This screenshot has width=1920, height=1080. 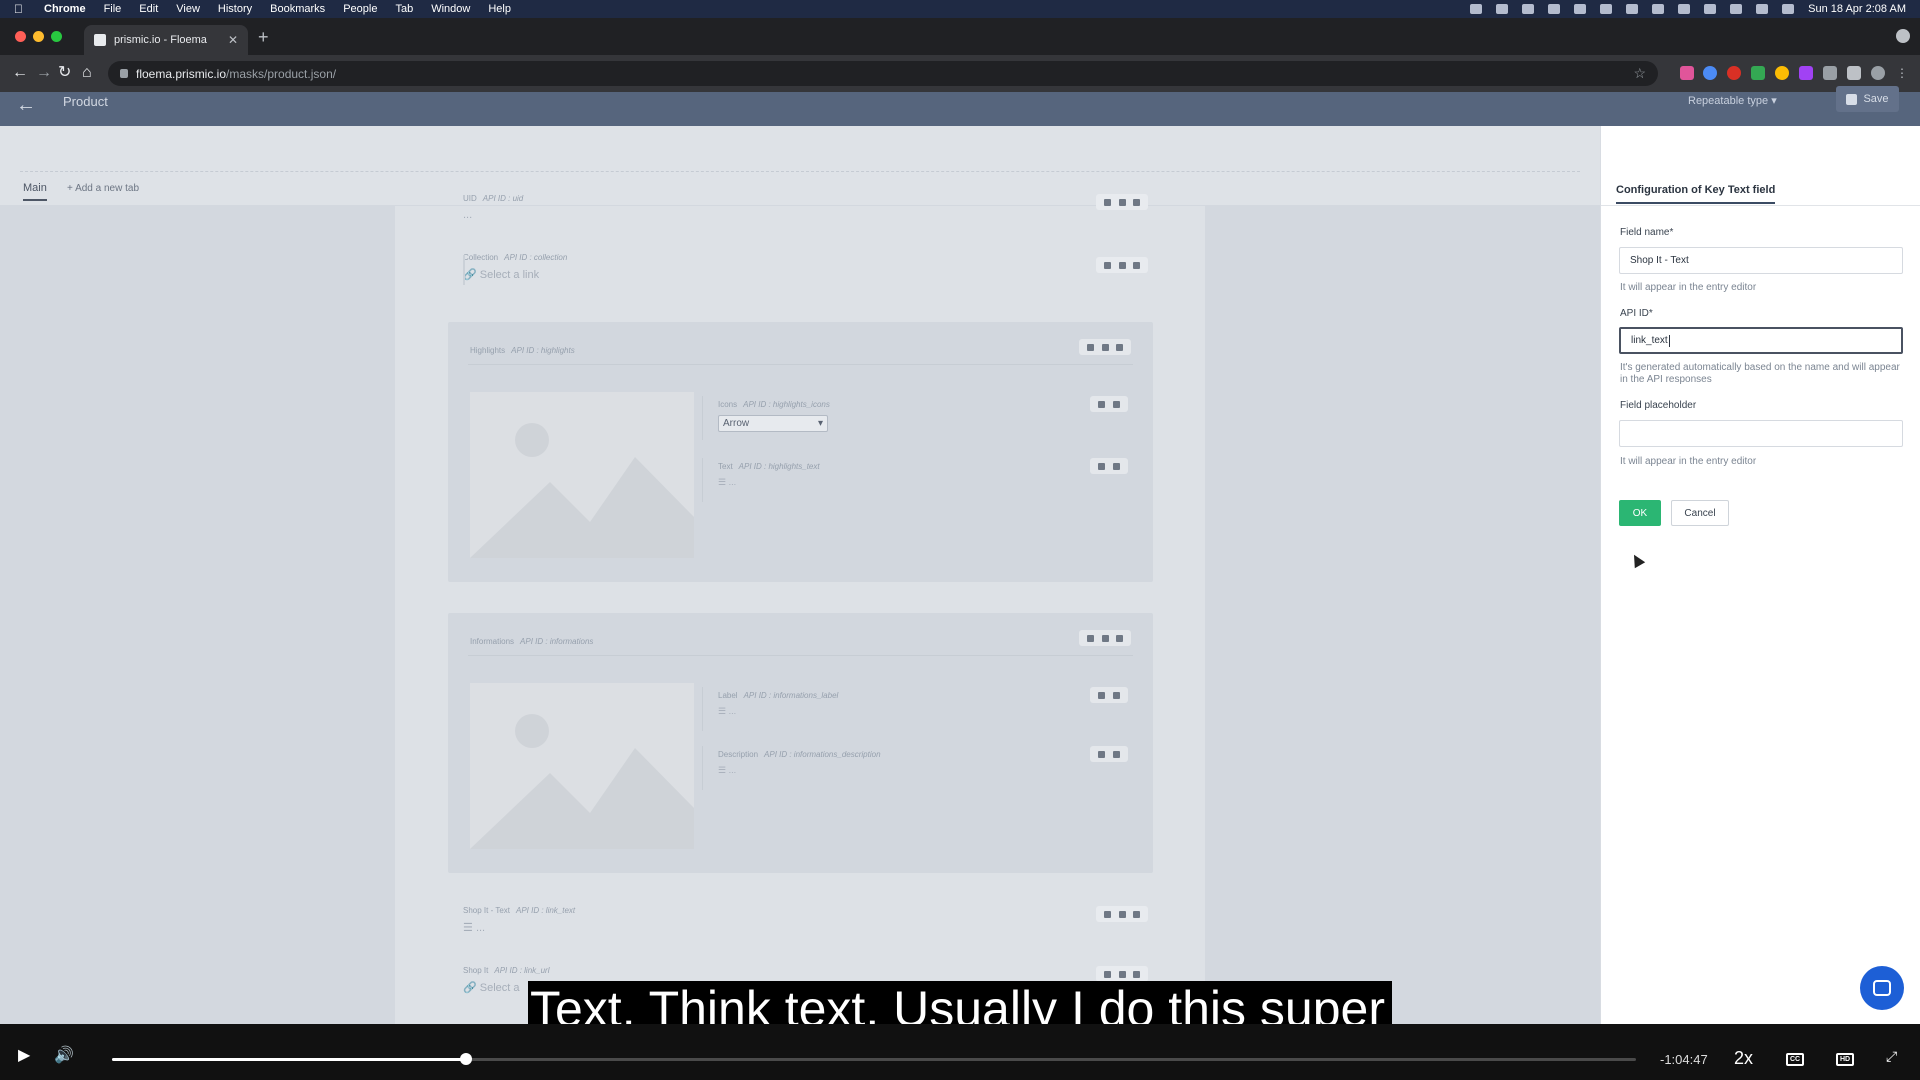 What do you see at coordinates (1700, 513) in the screenshot?
I see `cancel-button: Cancel` at bounding box center [1700, 513].